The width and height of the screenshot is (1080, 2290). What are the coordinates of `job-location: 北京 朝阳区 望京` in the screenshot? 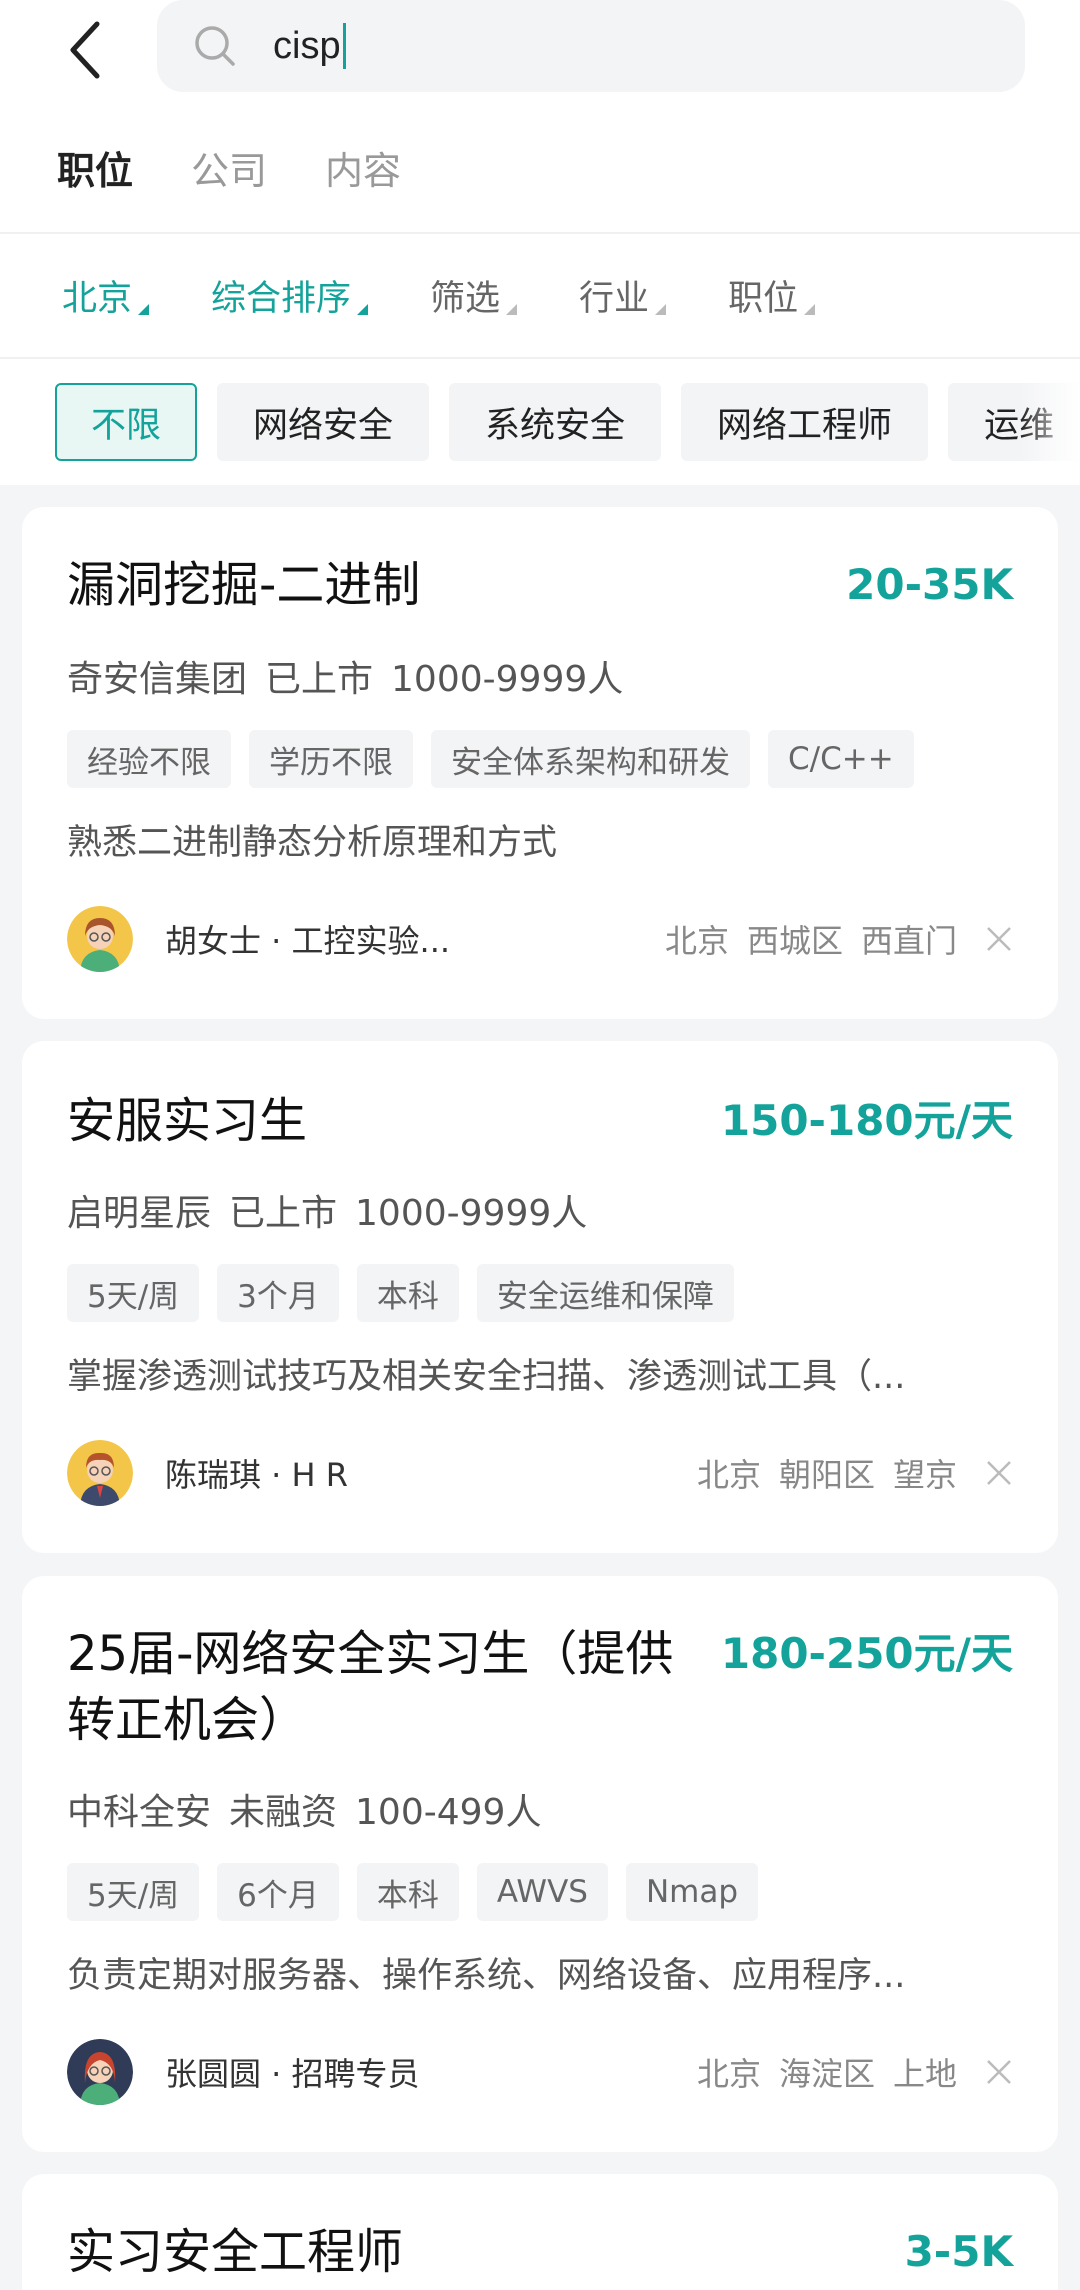 It's located at (826, 1475).